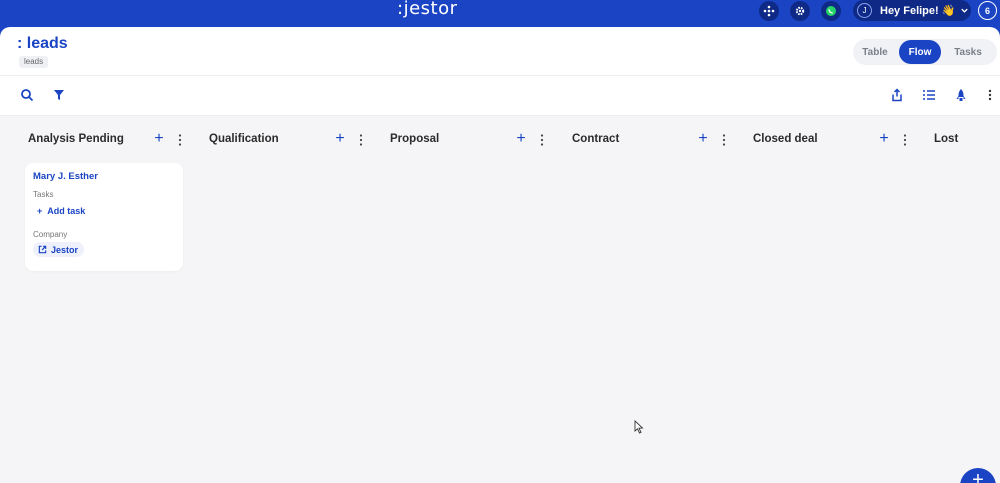  What do you see at coordinates (946, 139) in the screenshot?
I see `column-title: Lost` at bounding box center [946, 139].